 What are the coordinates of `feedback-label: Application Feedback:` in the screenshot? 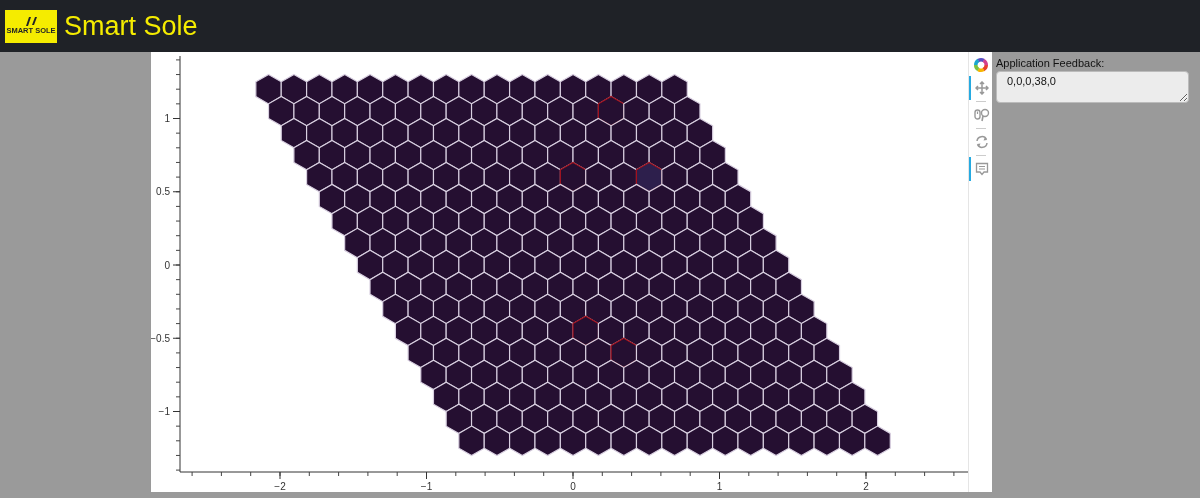 It's located at (1051, 63).